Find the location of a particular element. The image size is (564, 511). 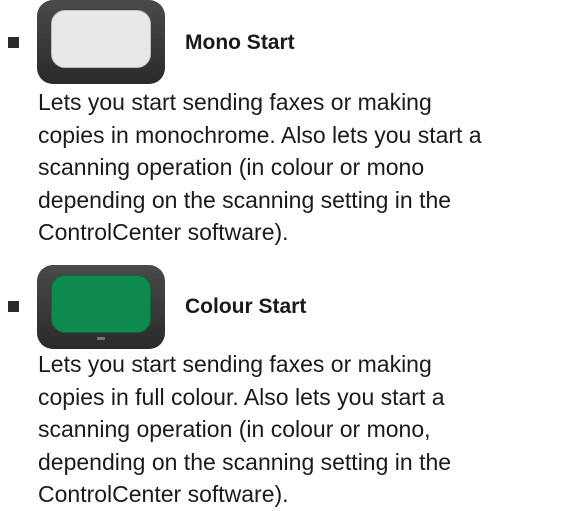

mono-start-key-face is located at coordinates (101, 39).